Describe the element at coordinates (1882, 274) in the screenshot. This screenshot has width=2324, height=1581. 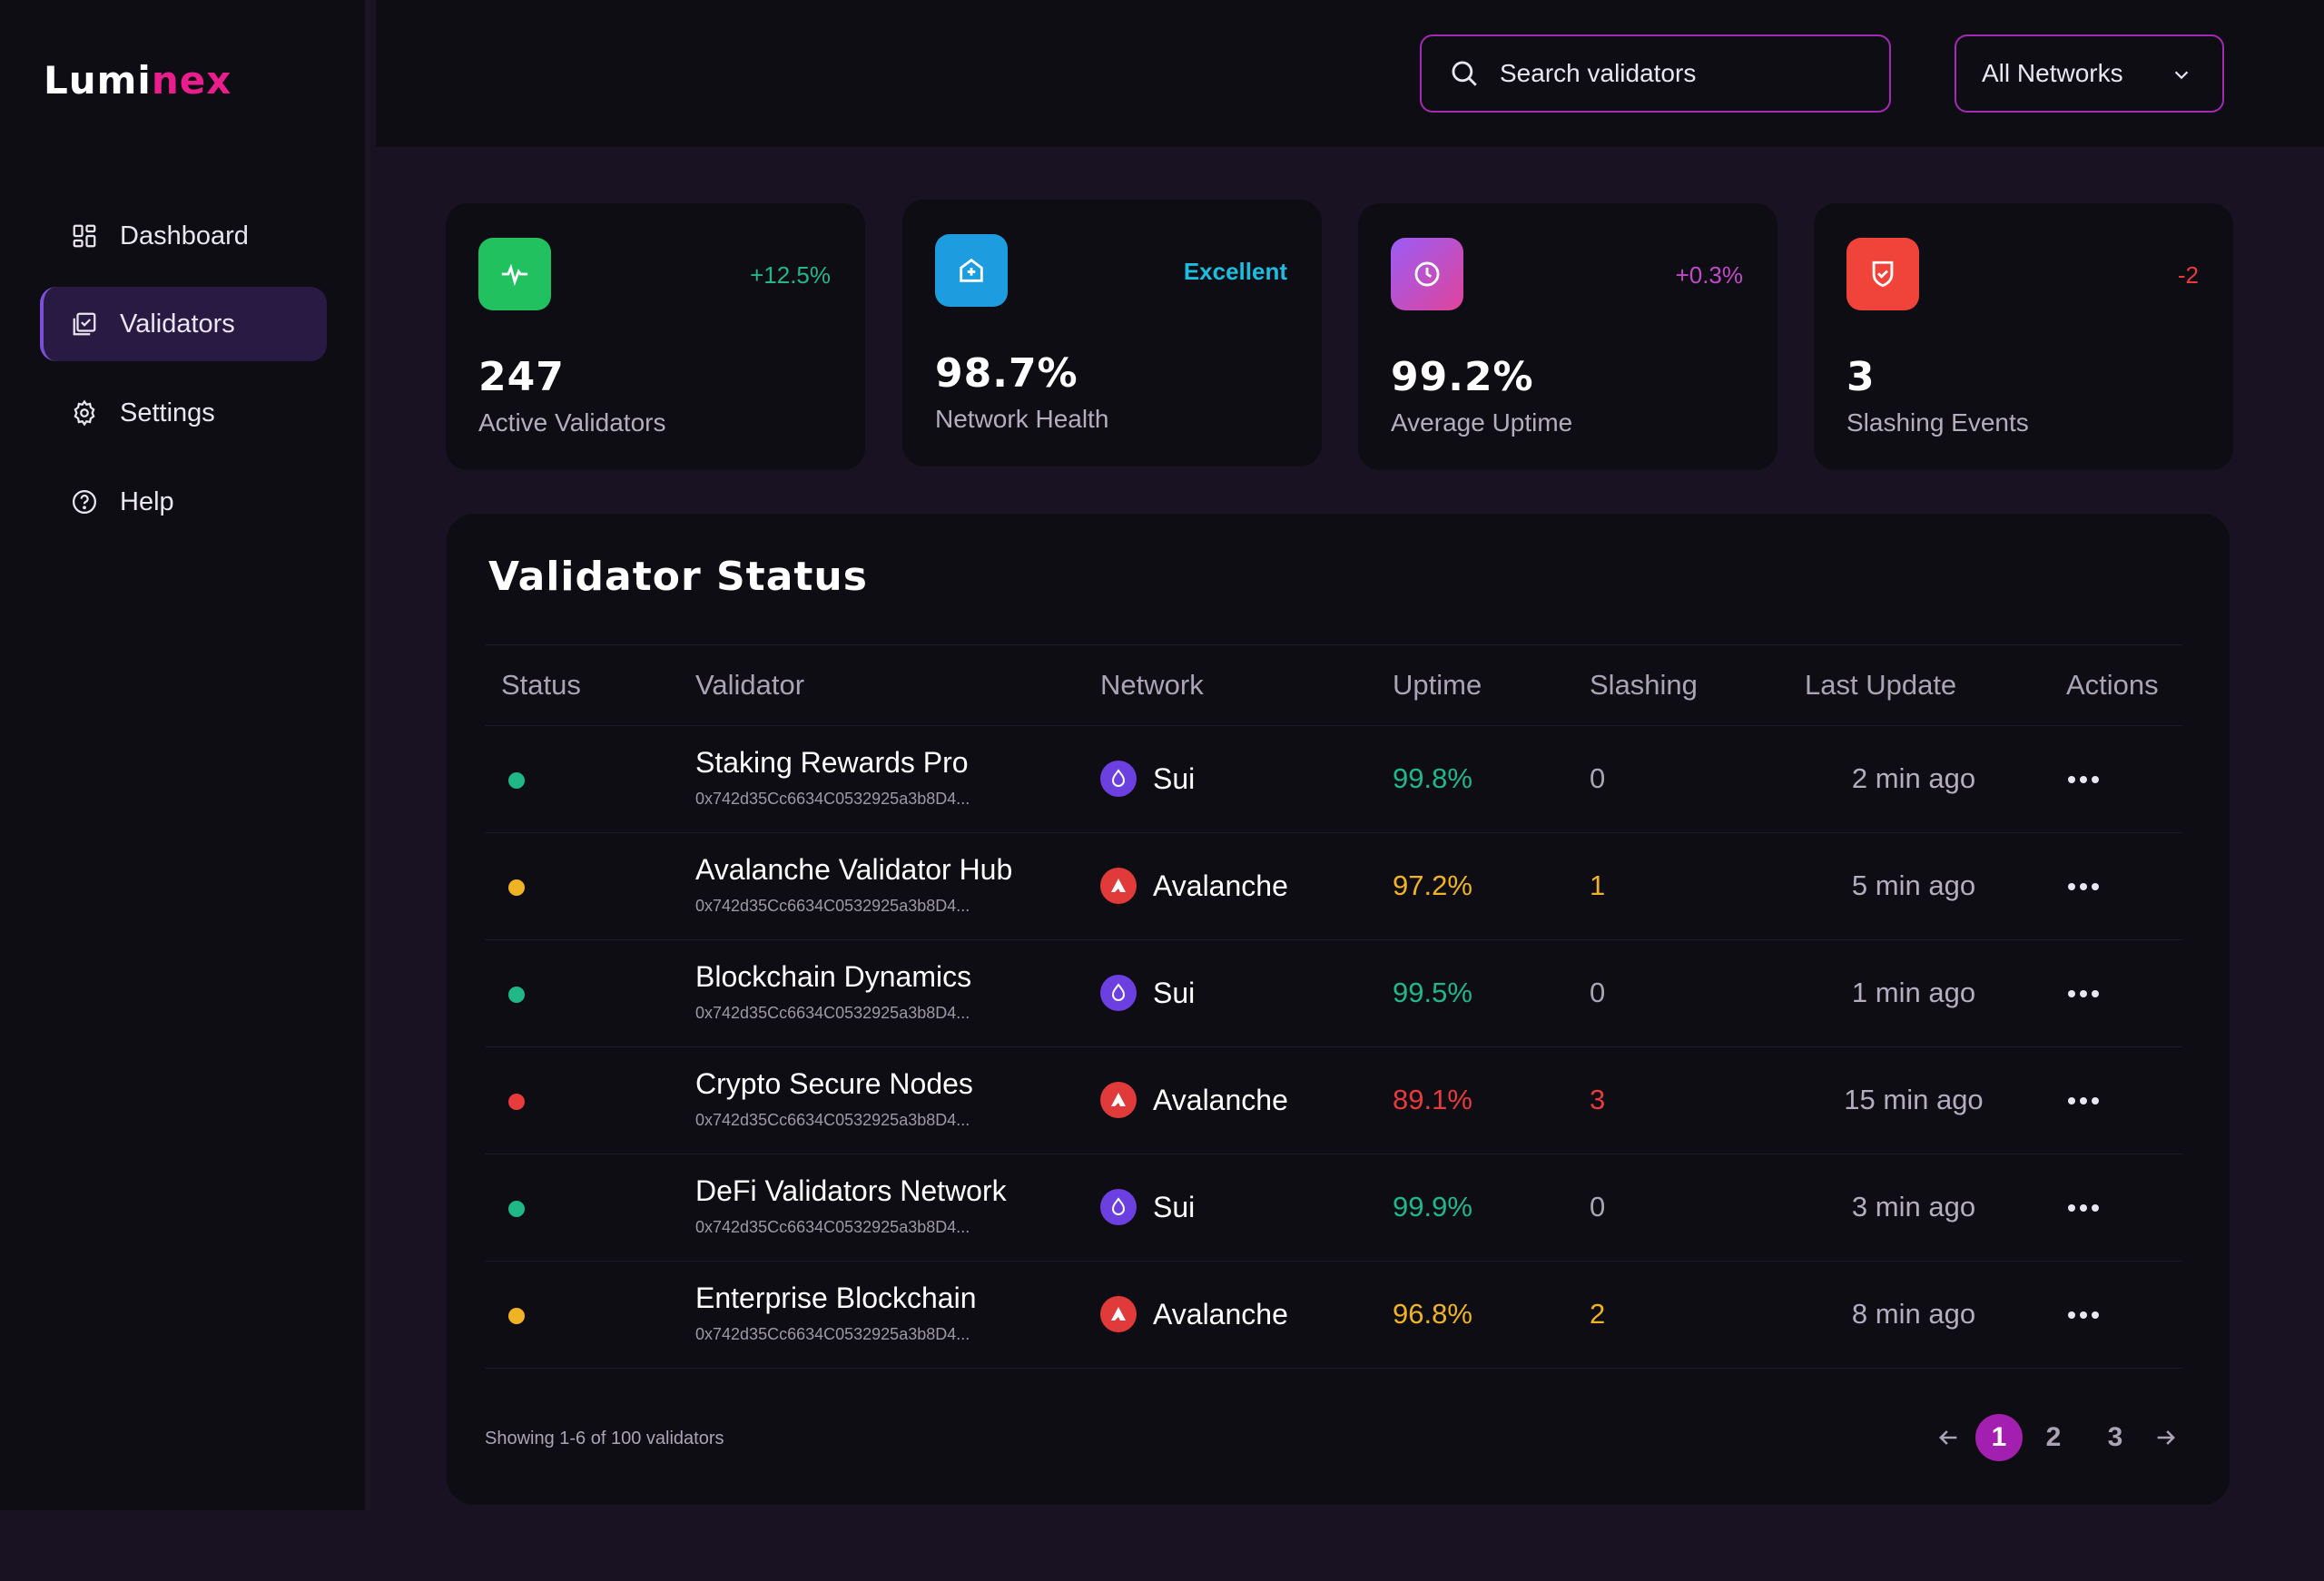
I see `shield-icon` at that location.